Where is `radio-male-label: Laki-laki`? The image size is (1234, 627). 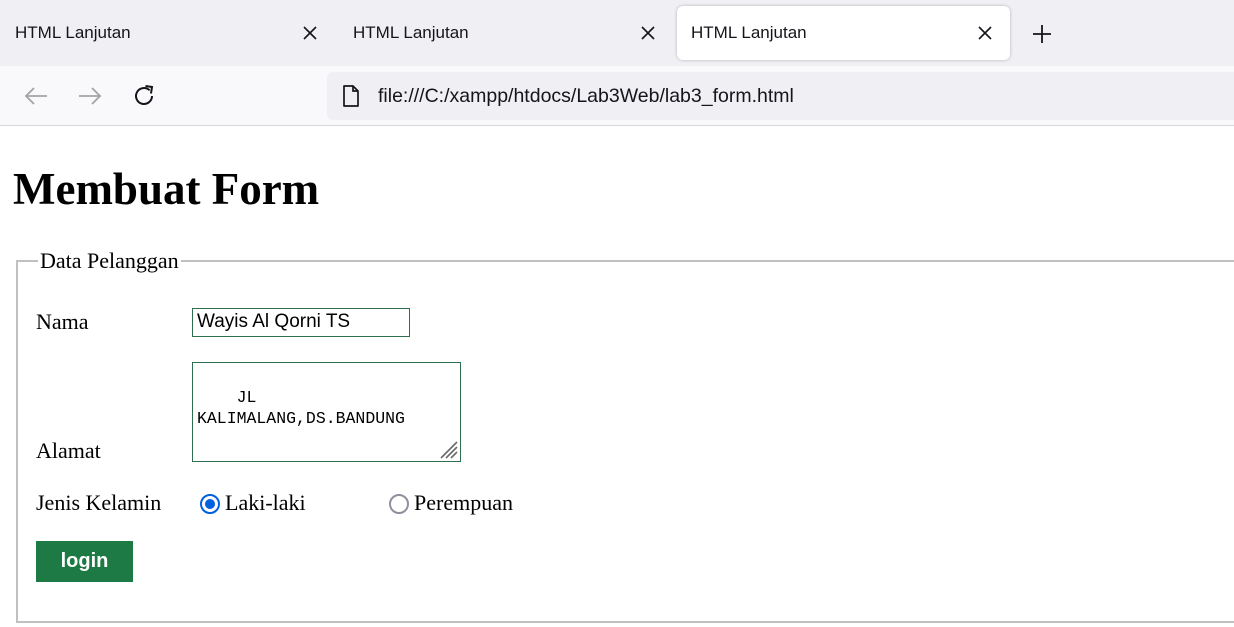 radio-male-label: Laki-laki is located at coordinates (265, 502).